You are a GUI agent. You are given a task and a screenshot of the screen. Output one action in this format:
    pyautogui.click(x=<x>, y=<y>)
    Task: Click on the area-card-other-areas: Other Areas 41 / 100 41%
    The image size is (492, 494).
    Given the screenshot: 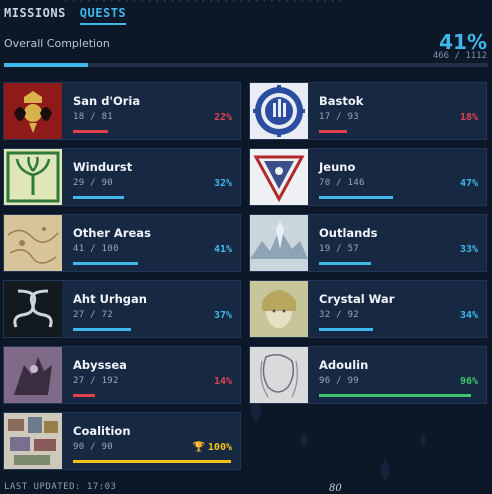 What is the action you would take?
    pyautogui.click(x=122, y=243)
    